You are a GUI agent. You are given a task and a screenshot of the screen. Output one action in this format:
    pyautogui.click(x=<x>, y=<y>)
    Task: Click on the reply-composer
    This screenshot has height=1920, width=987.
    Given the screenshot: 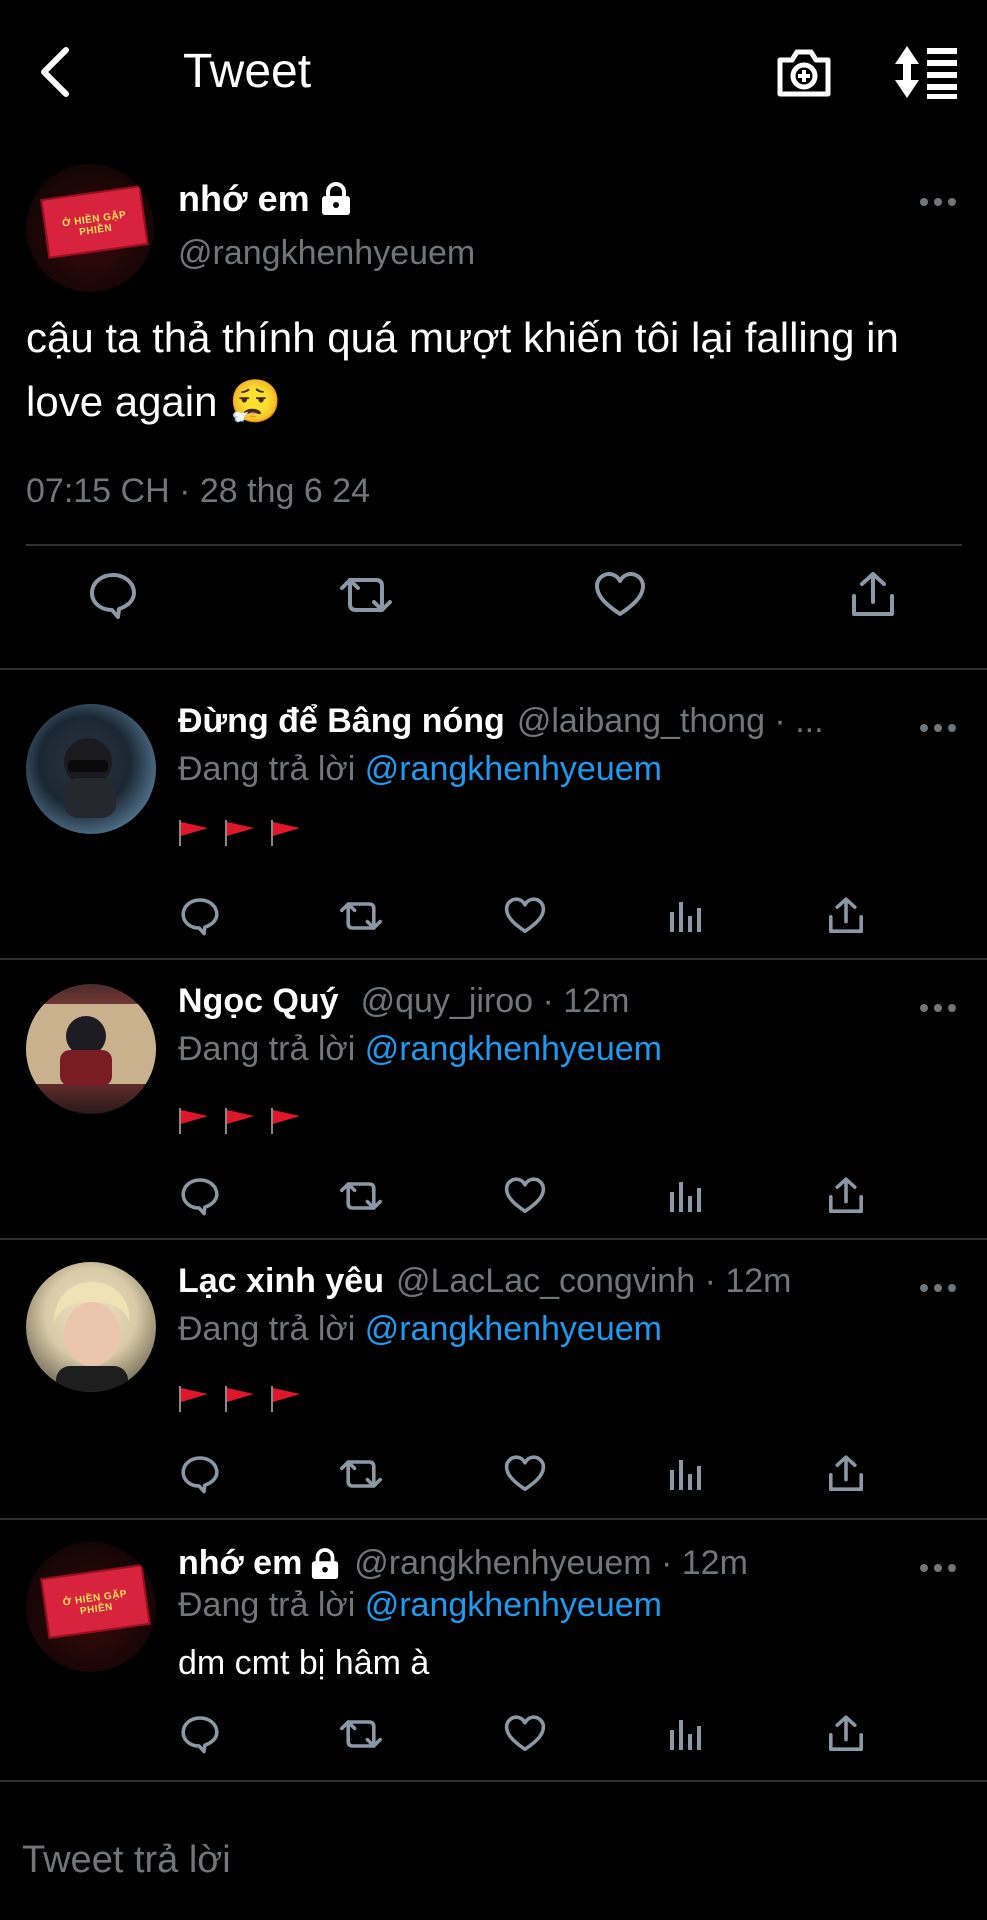 What is the action you would take?
    pyautogui.click(x=493, y=1860)
    